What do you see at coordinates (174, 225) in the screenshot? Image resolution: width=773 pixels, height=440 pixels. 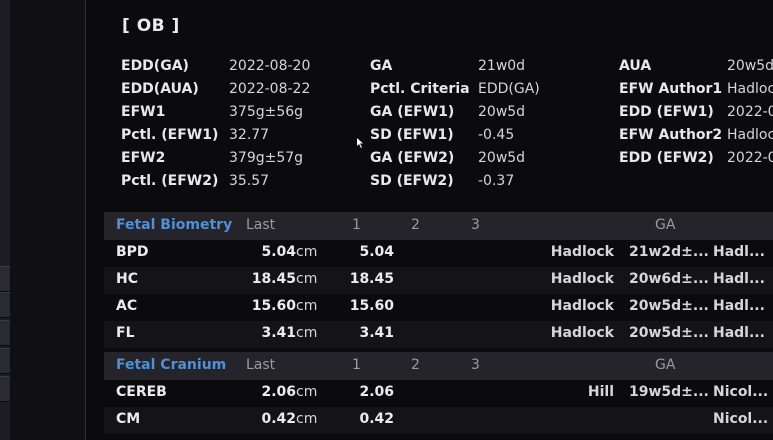 I see `section-title: Fetal Biometry` at bounding box center [174, 225].